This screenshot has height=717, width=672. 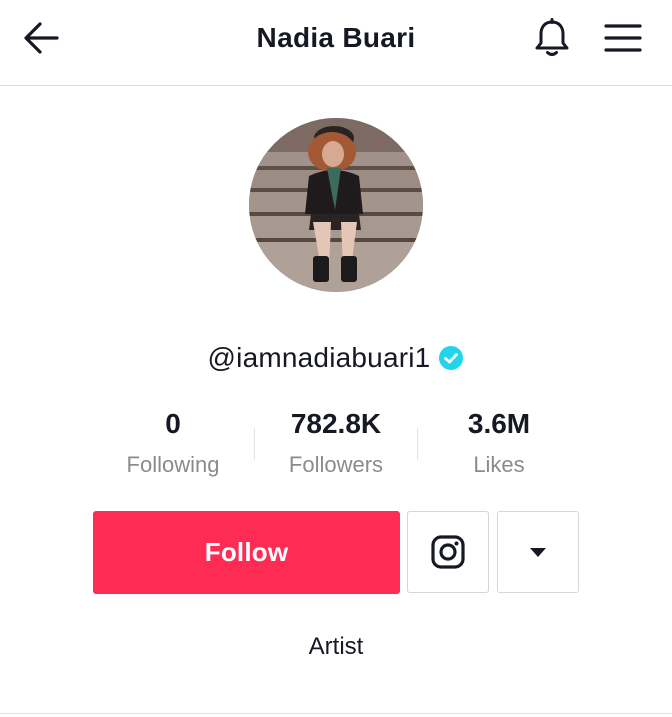 What do you see at coordinates (173, 445) in the screenshot?
I see `stat-following: 0 Following` at bounding box center [173, 445].